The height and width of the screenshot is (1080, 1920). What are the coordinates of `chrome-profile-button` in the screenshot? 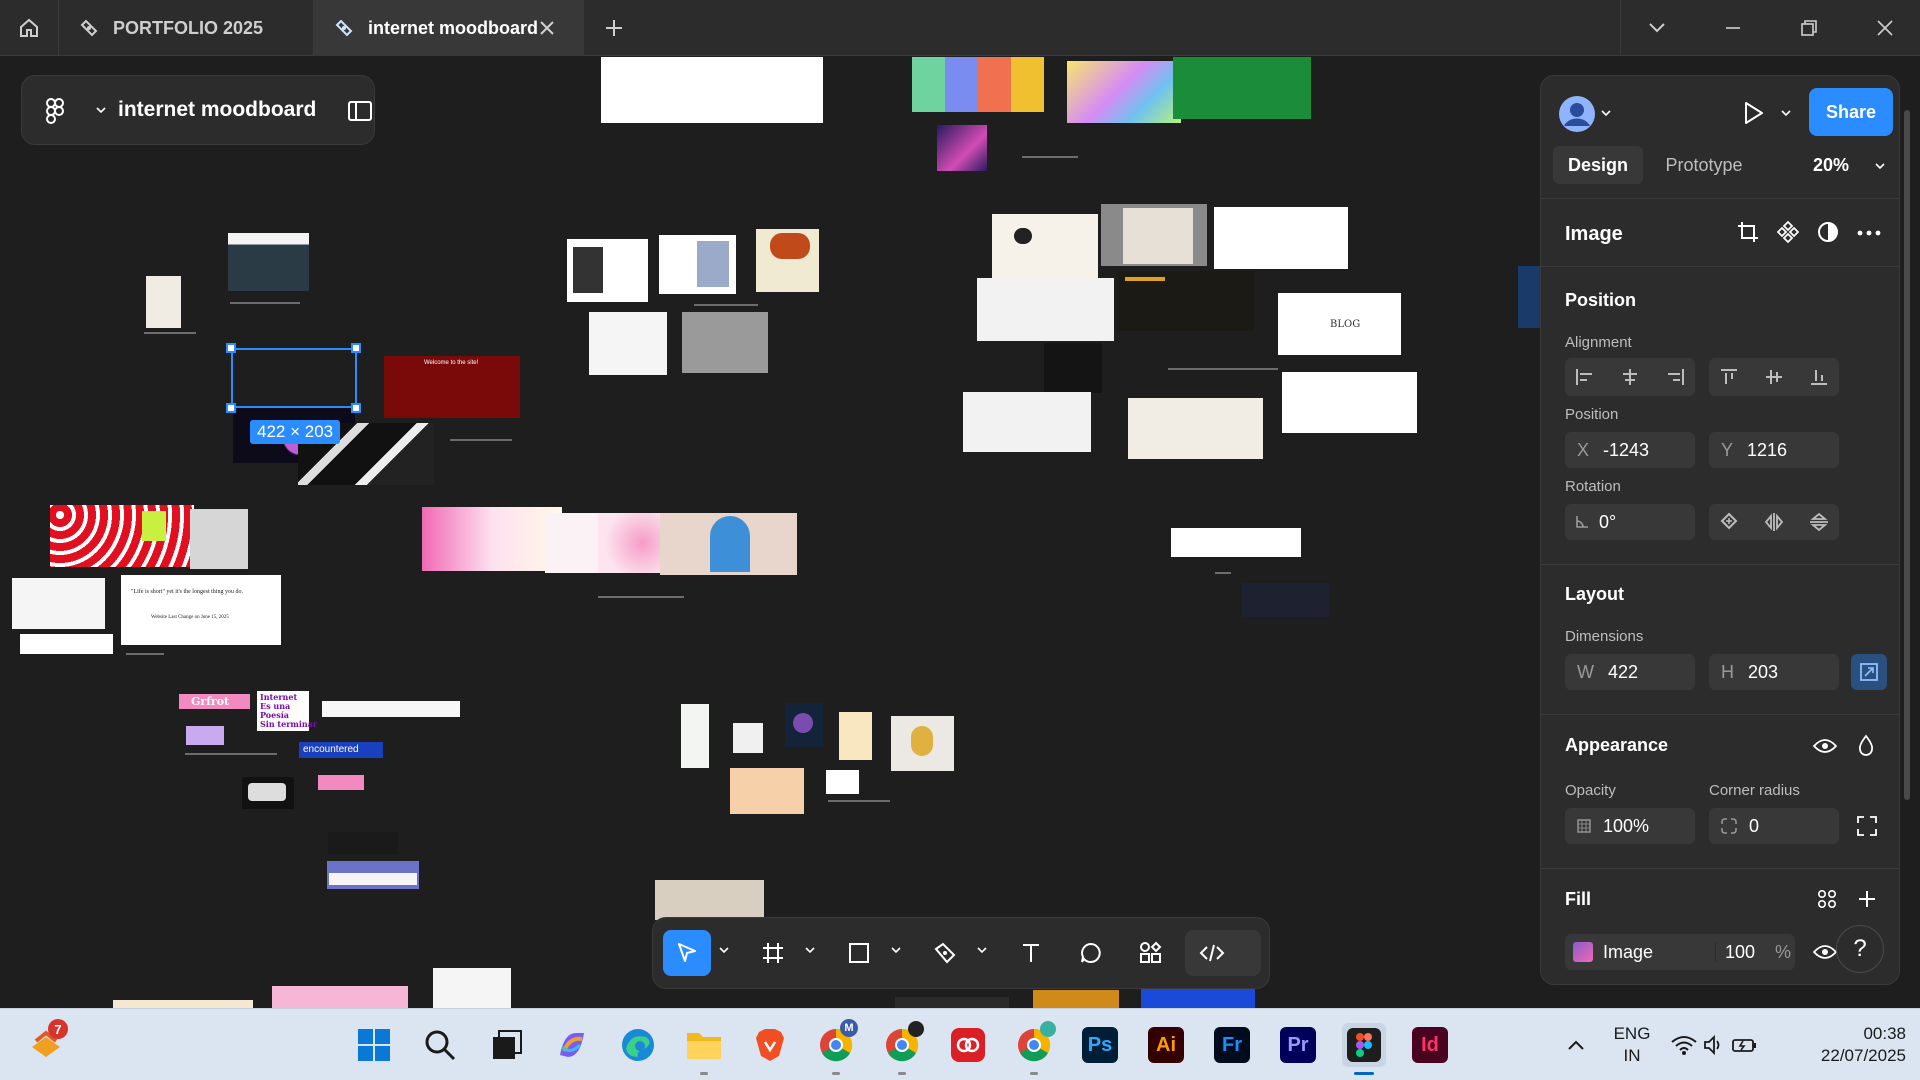 It's located at (902, 1048).